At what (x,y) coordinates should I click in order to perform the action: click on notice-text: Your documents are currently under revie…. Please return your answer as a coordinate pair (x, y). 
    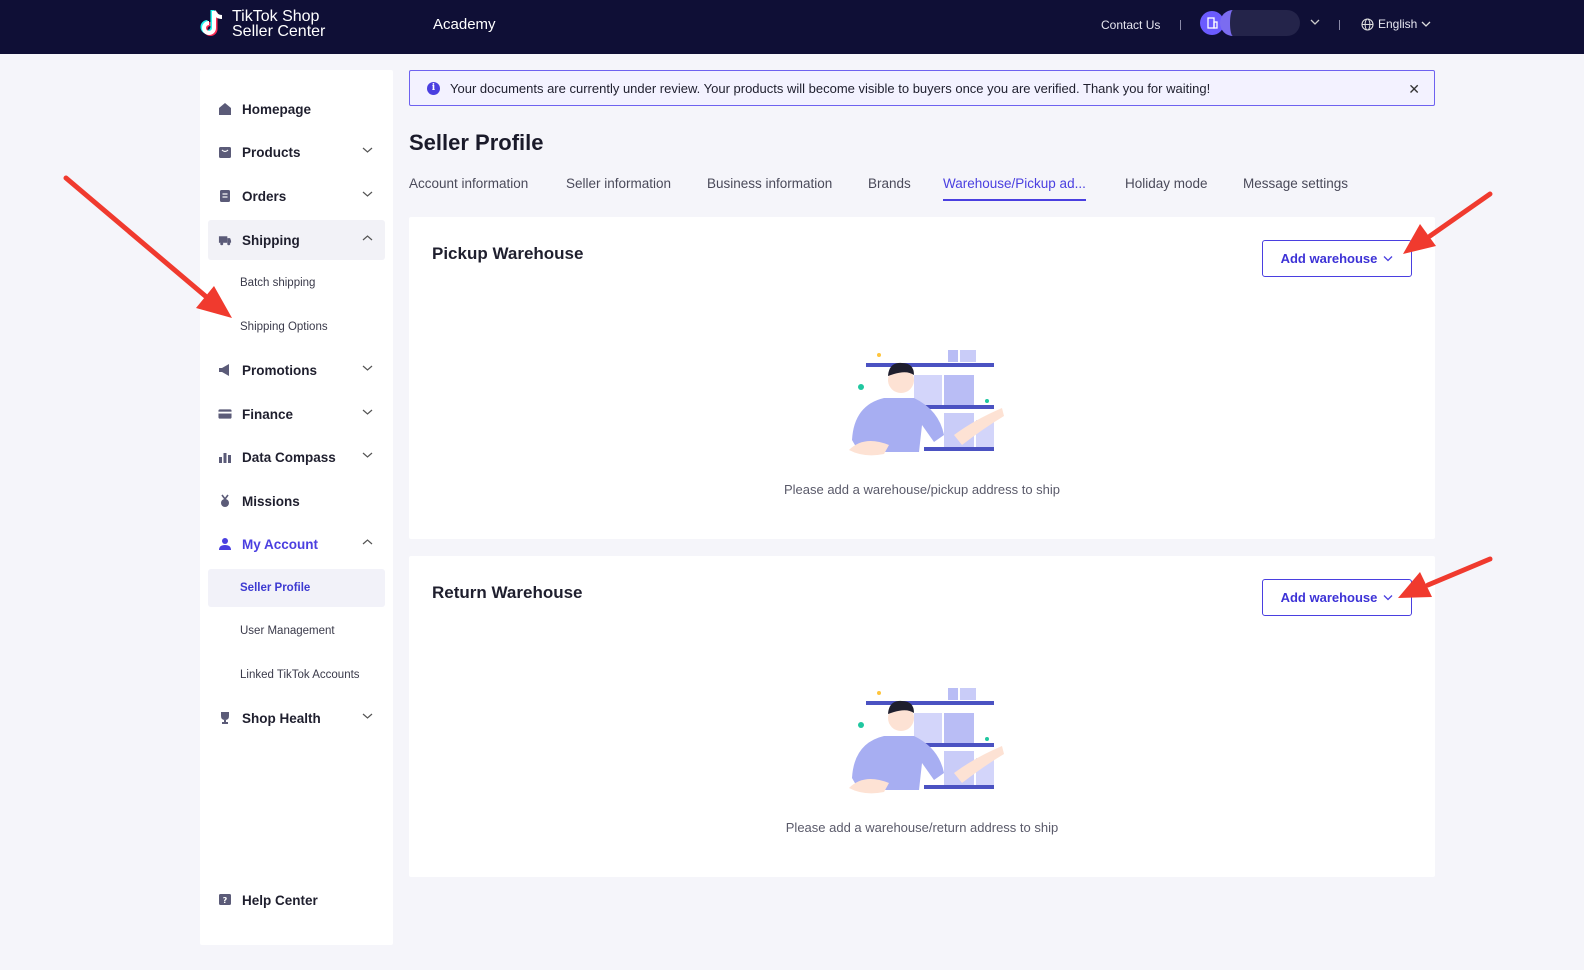
    Looking at the image, I should click on (830, 88).